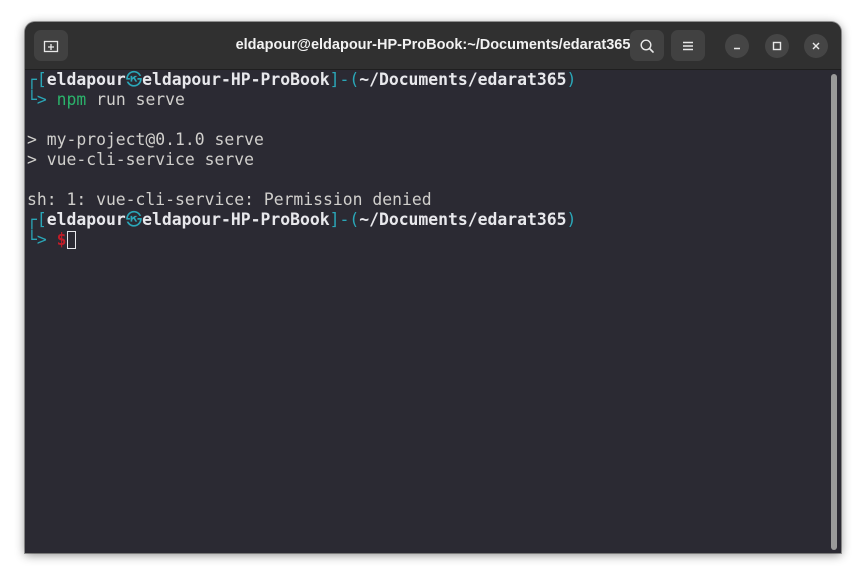  I want to click on hamburger-menu-icon, so click(688, 45).